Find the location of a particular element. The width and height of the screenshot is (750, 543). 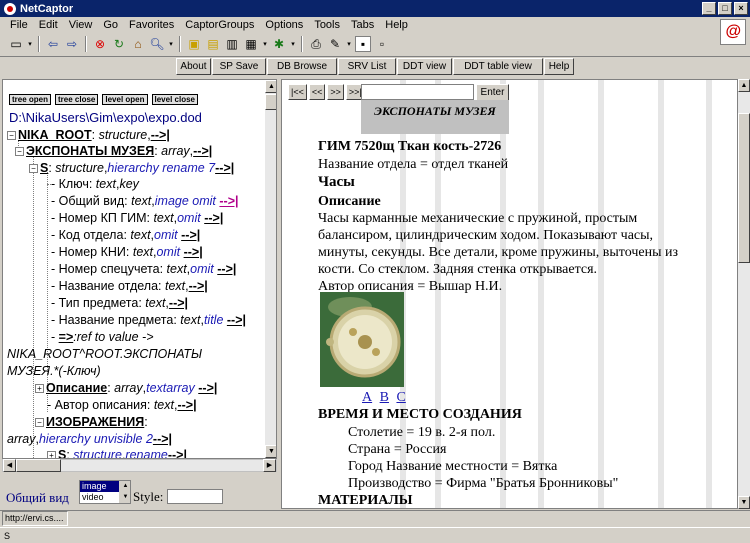

tree-open-button: tree open is located at coordinates (30, 99).